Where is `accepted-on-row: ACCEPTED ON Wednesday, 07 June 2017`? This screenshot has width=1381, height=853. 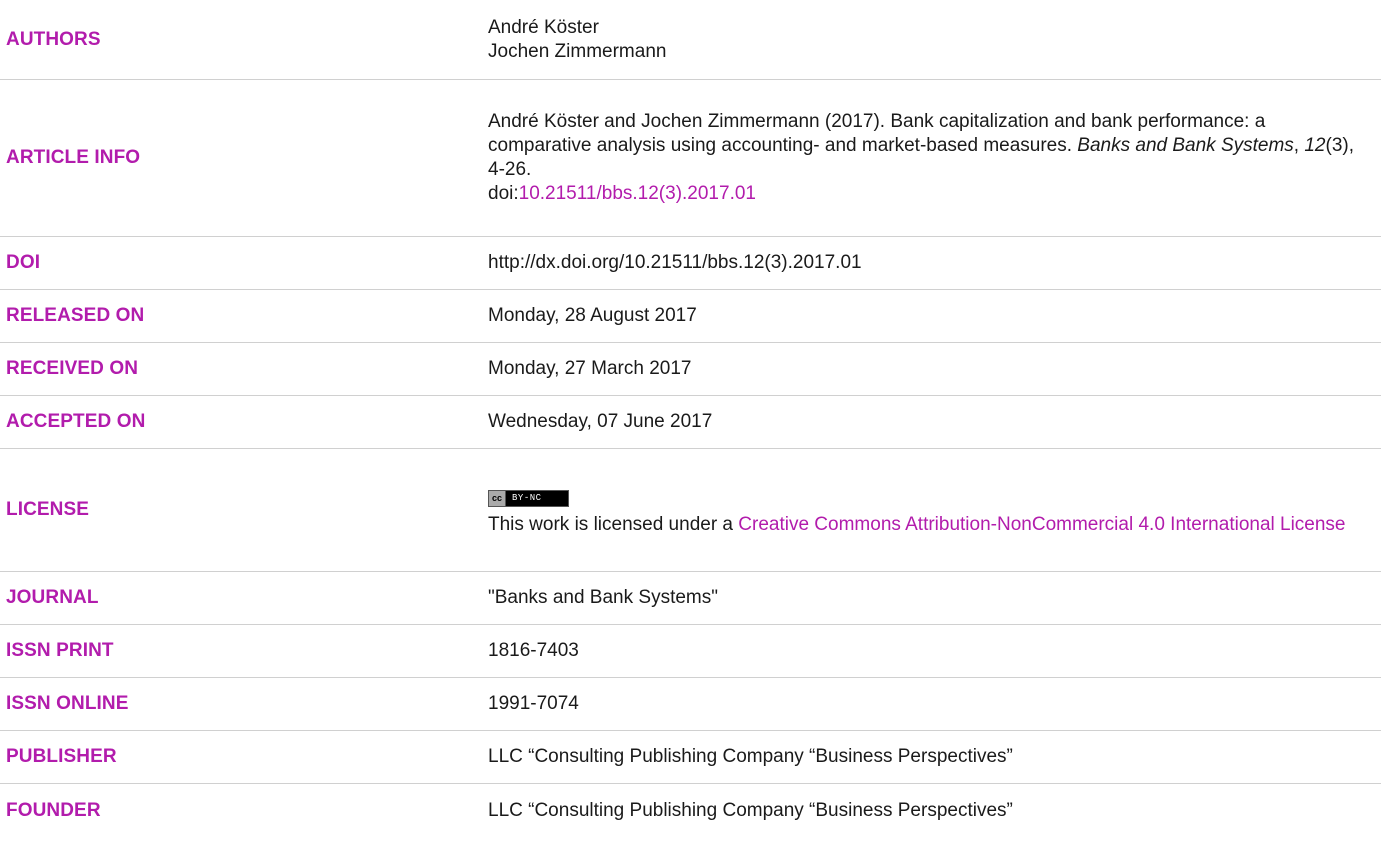 accepted-on-row: ACCEPTED ON Wednesday, 07 June 2017 is located at coordinates (690, 422).